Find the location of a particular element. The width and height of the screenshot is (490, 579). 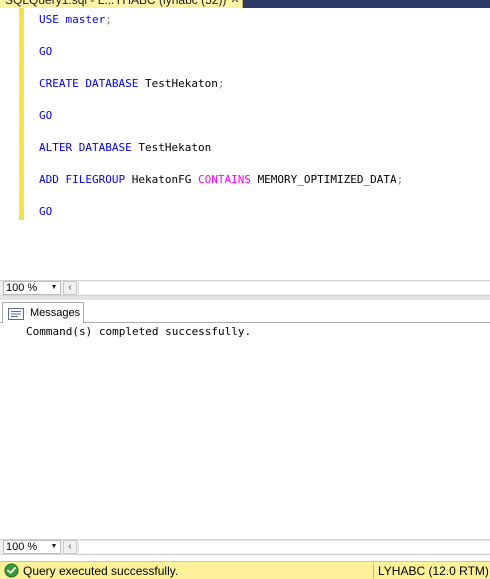

selection-margin is located at coordinates (9, 144).